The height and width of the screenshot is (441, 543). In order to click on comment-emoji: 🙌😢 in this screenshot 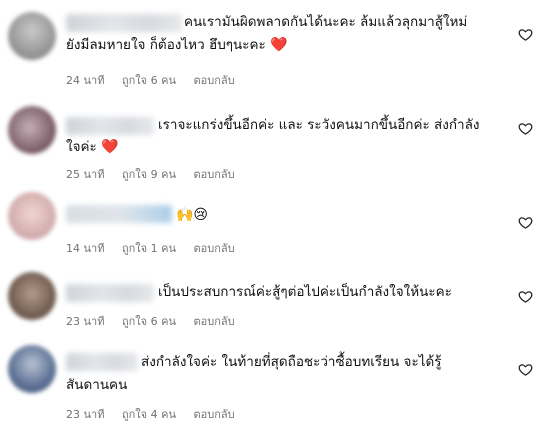, I will do `click(192, 214)`.